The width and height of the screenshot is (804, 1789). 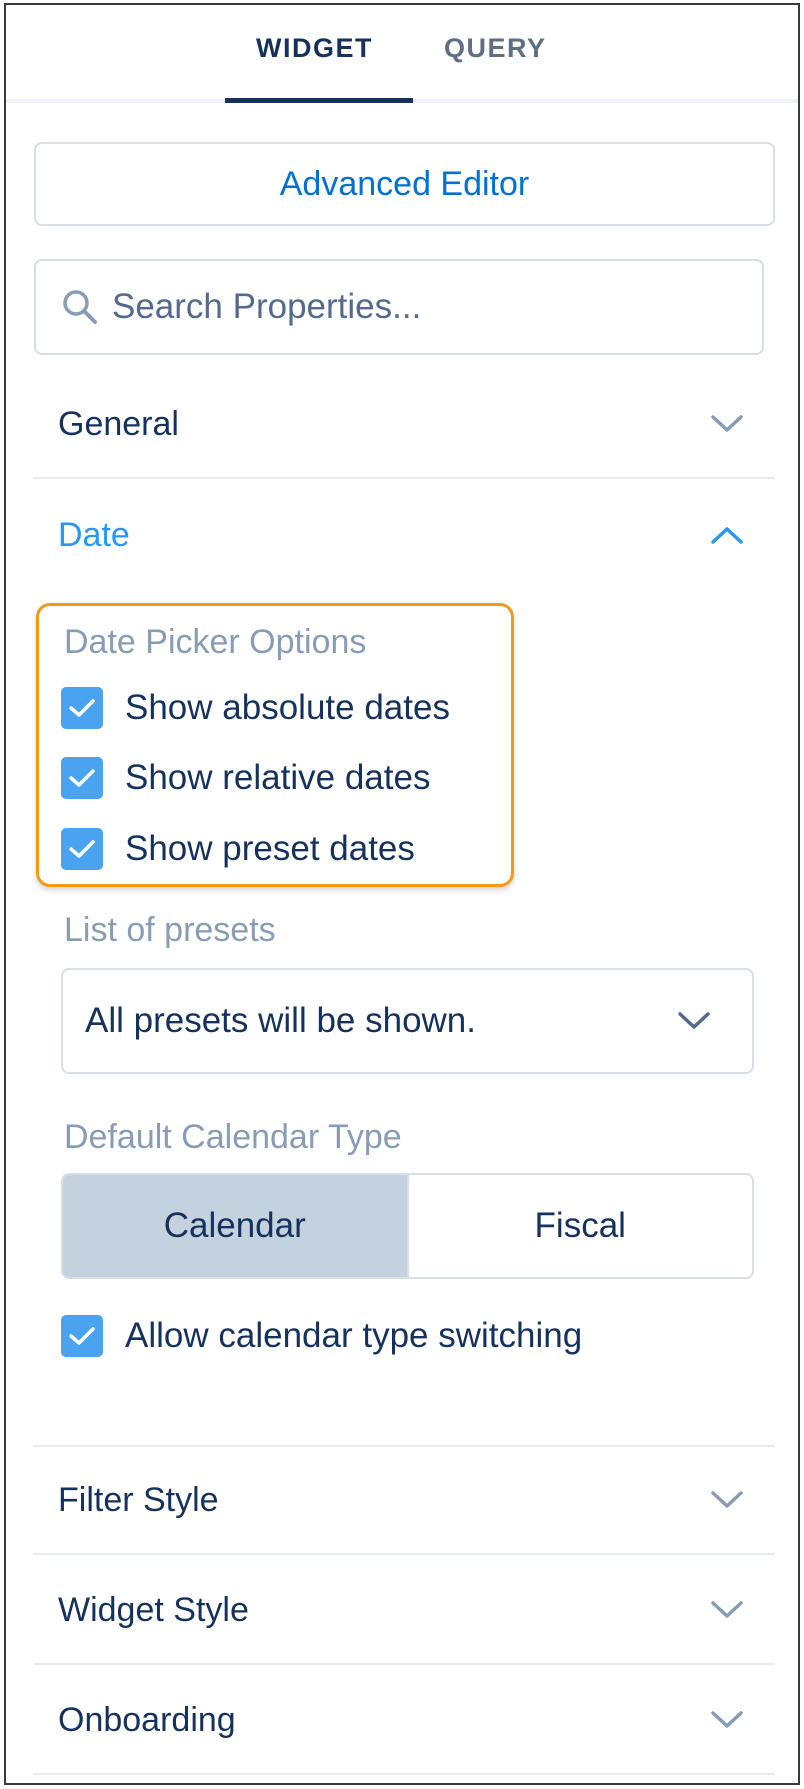 I want to click on presets-select-value: All presets will be shown., so click(x=280, y=1020).